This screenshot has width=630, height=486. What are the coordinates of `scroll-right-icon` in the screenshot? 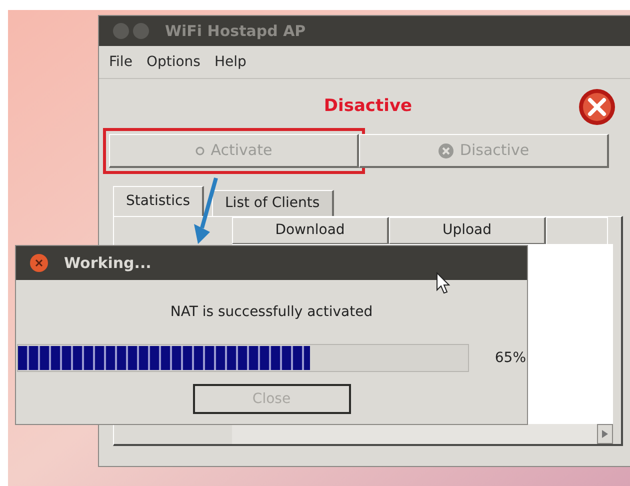 It's located at (605, 434).